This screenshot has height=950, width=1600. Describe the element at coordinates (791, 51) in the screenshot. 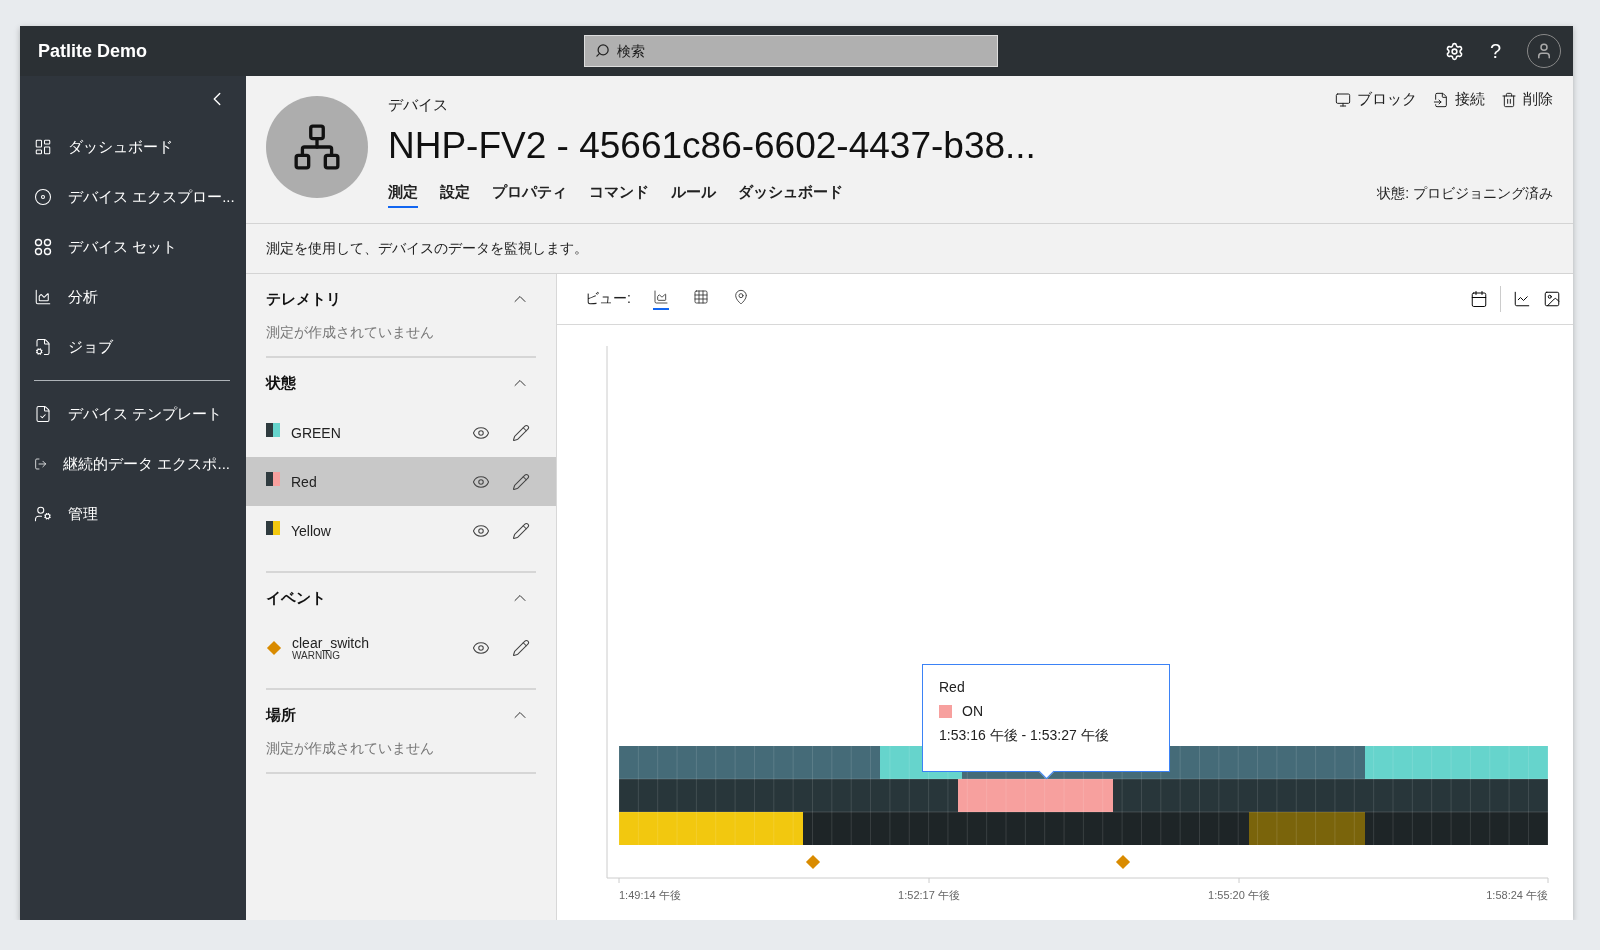

I see `search-field: 検索` at that location.